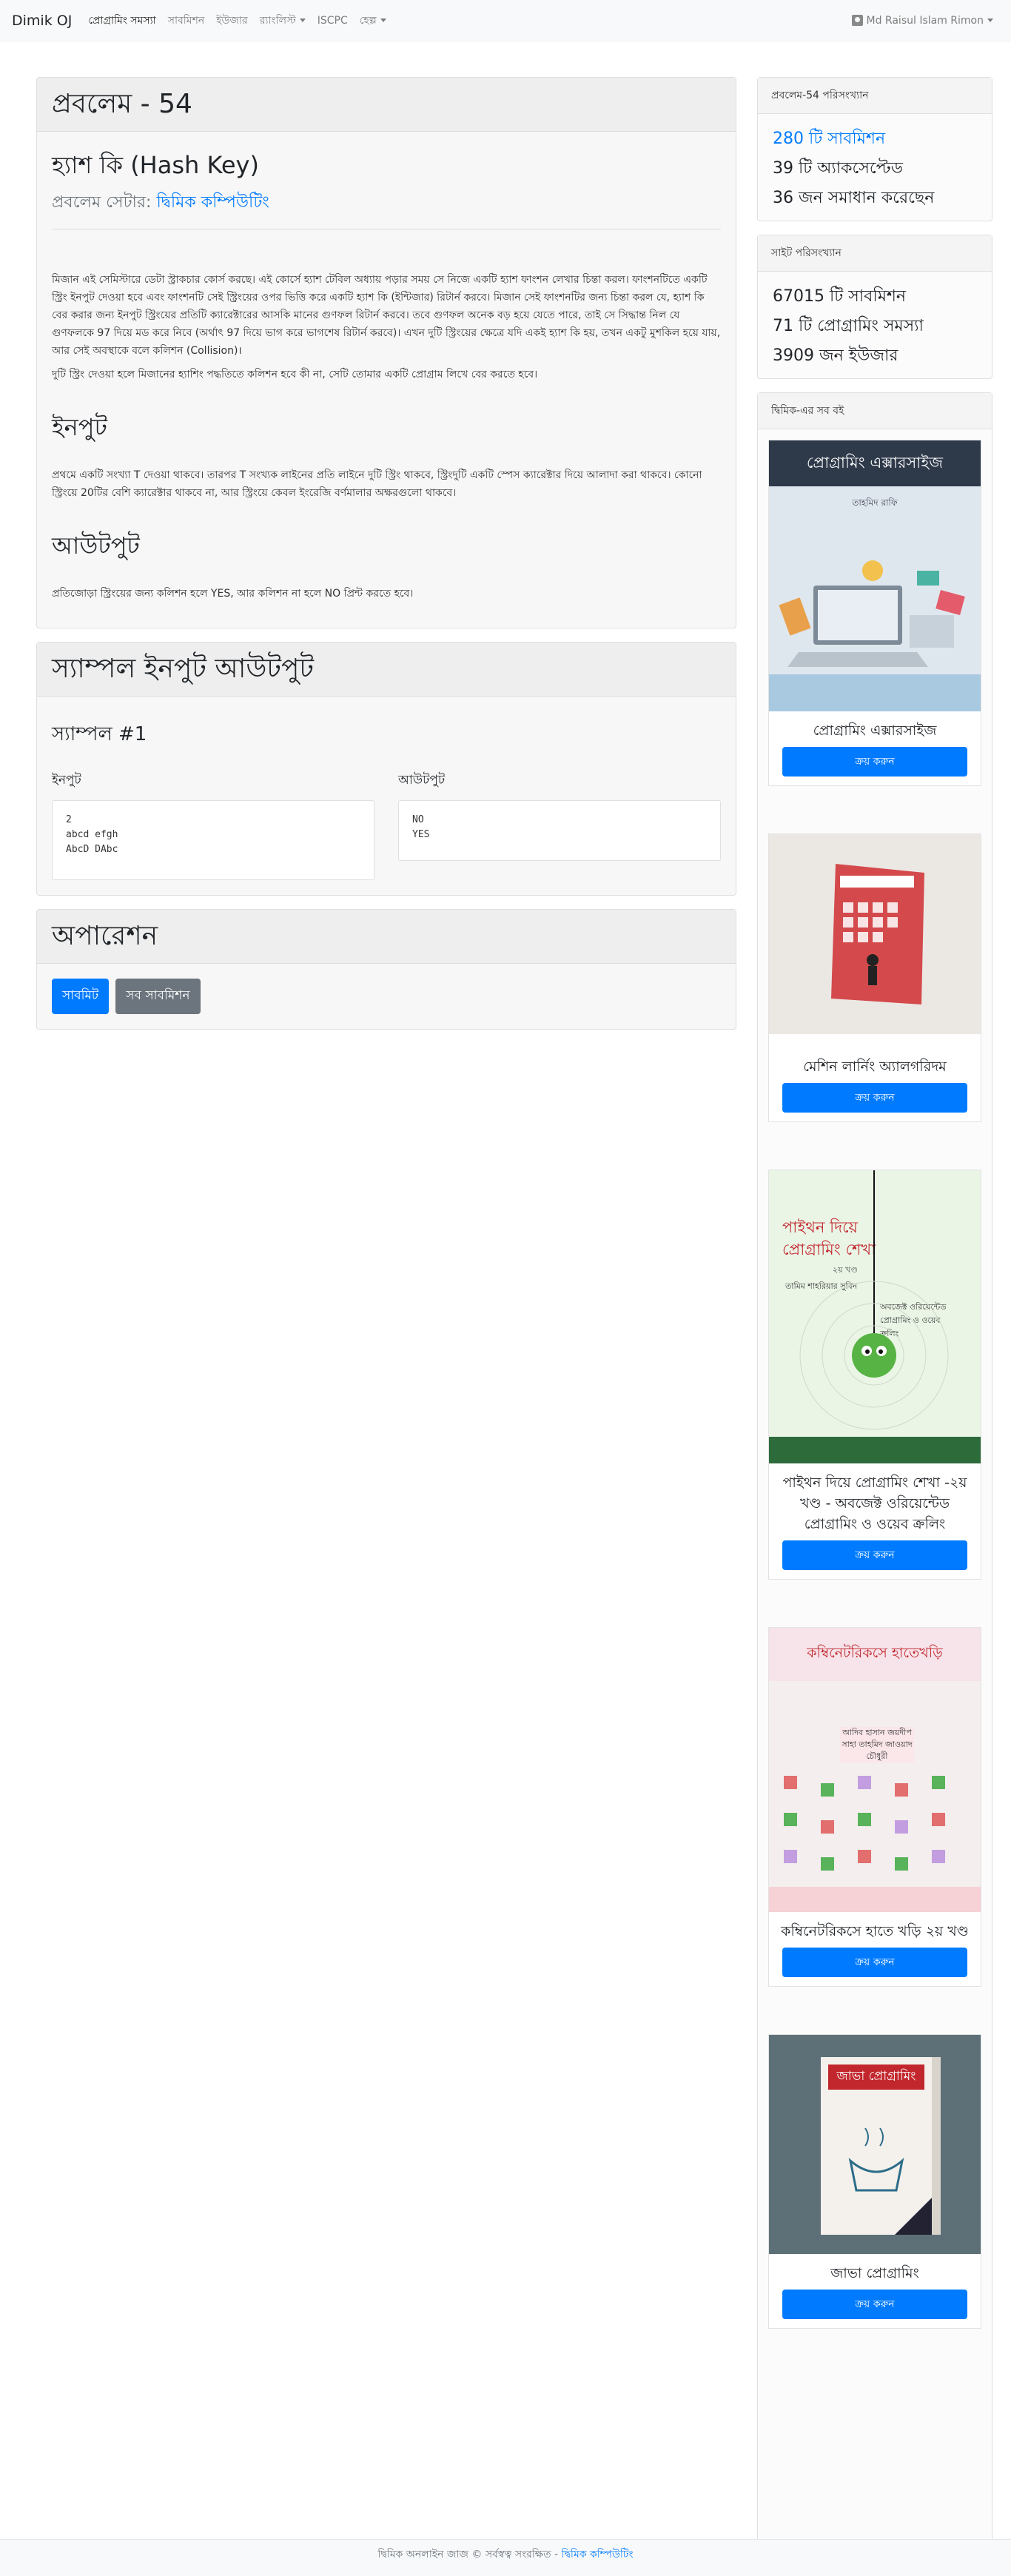 The height and width of the screenshot is (2576, 1011). I want to click on brand-link: Dimik OJ, so click(42, 21).